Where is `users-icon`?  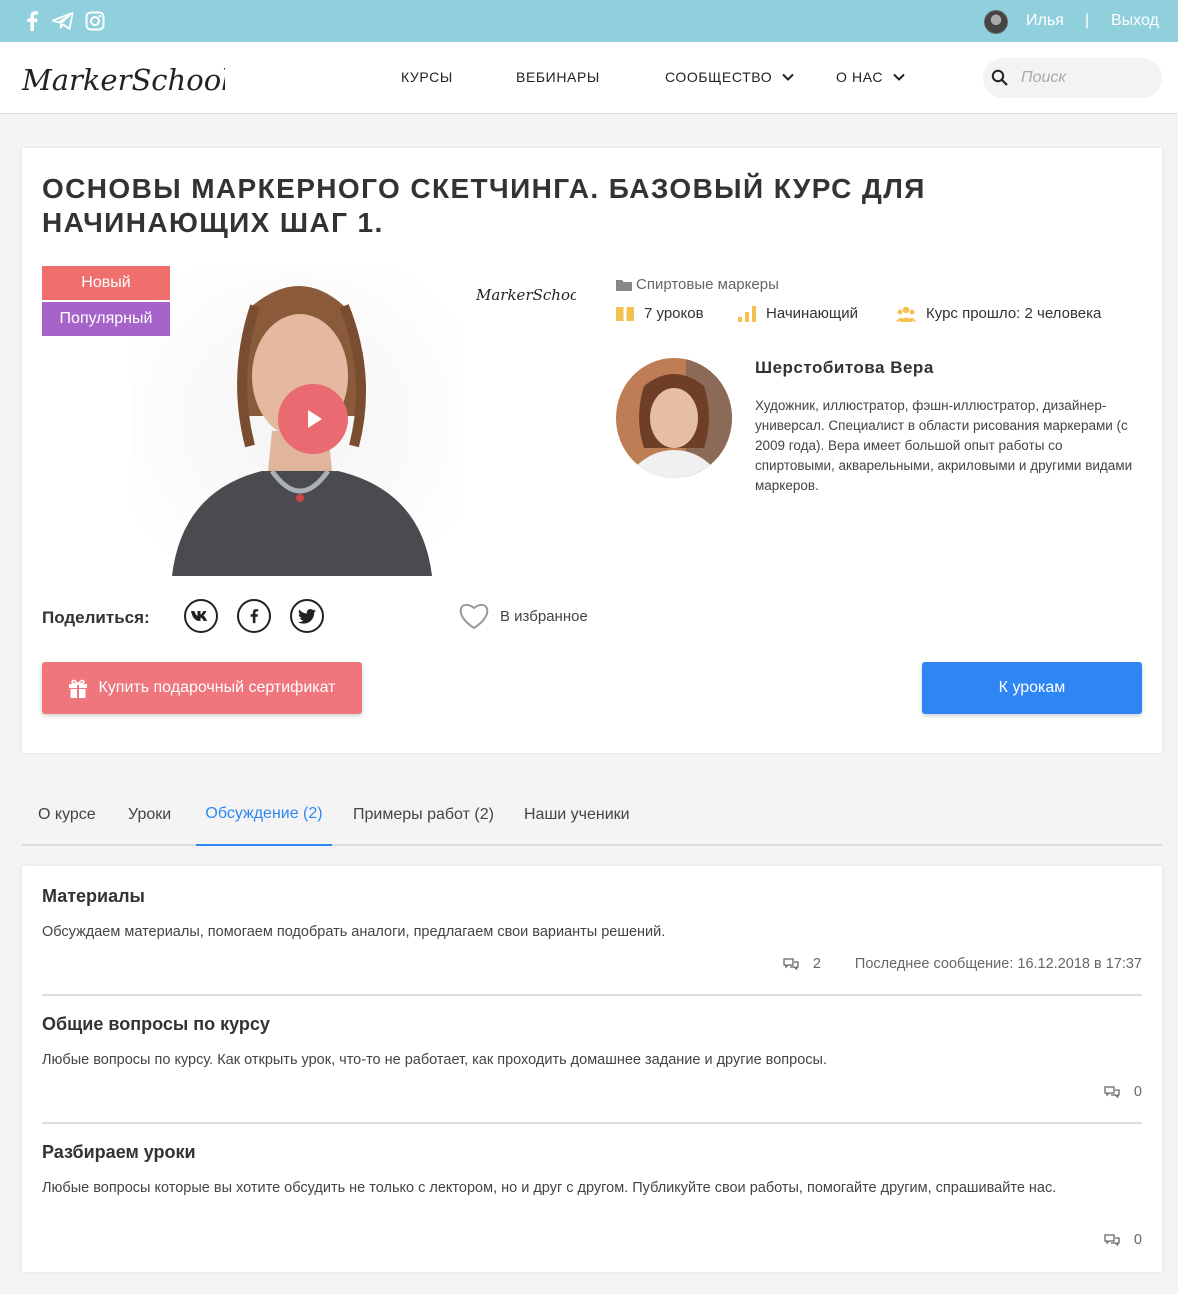 users-icon is located at coordinates (906, 314).